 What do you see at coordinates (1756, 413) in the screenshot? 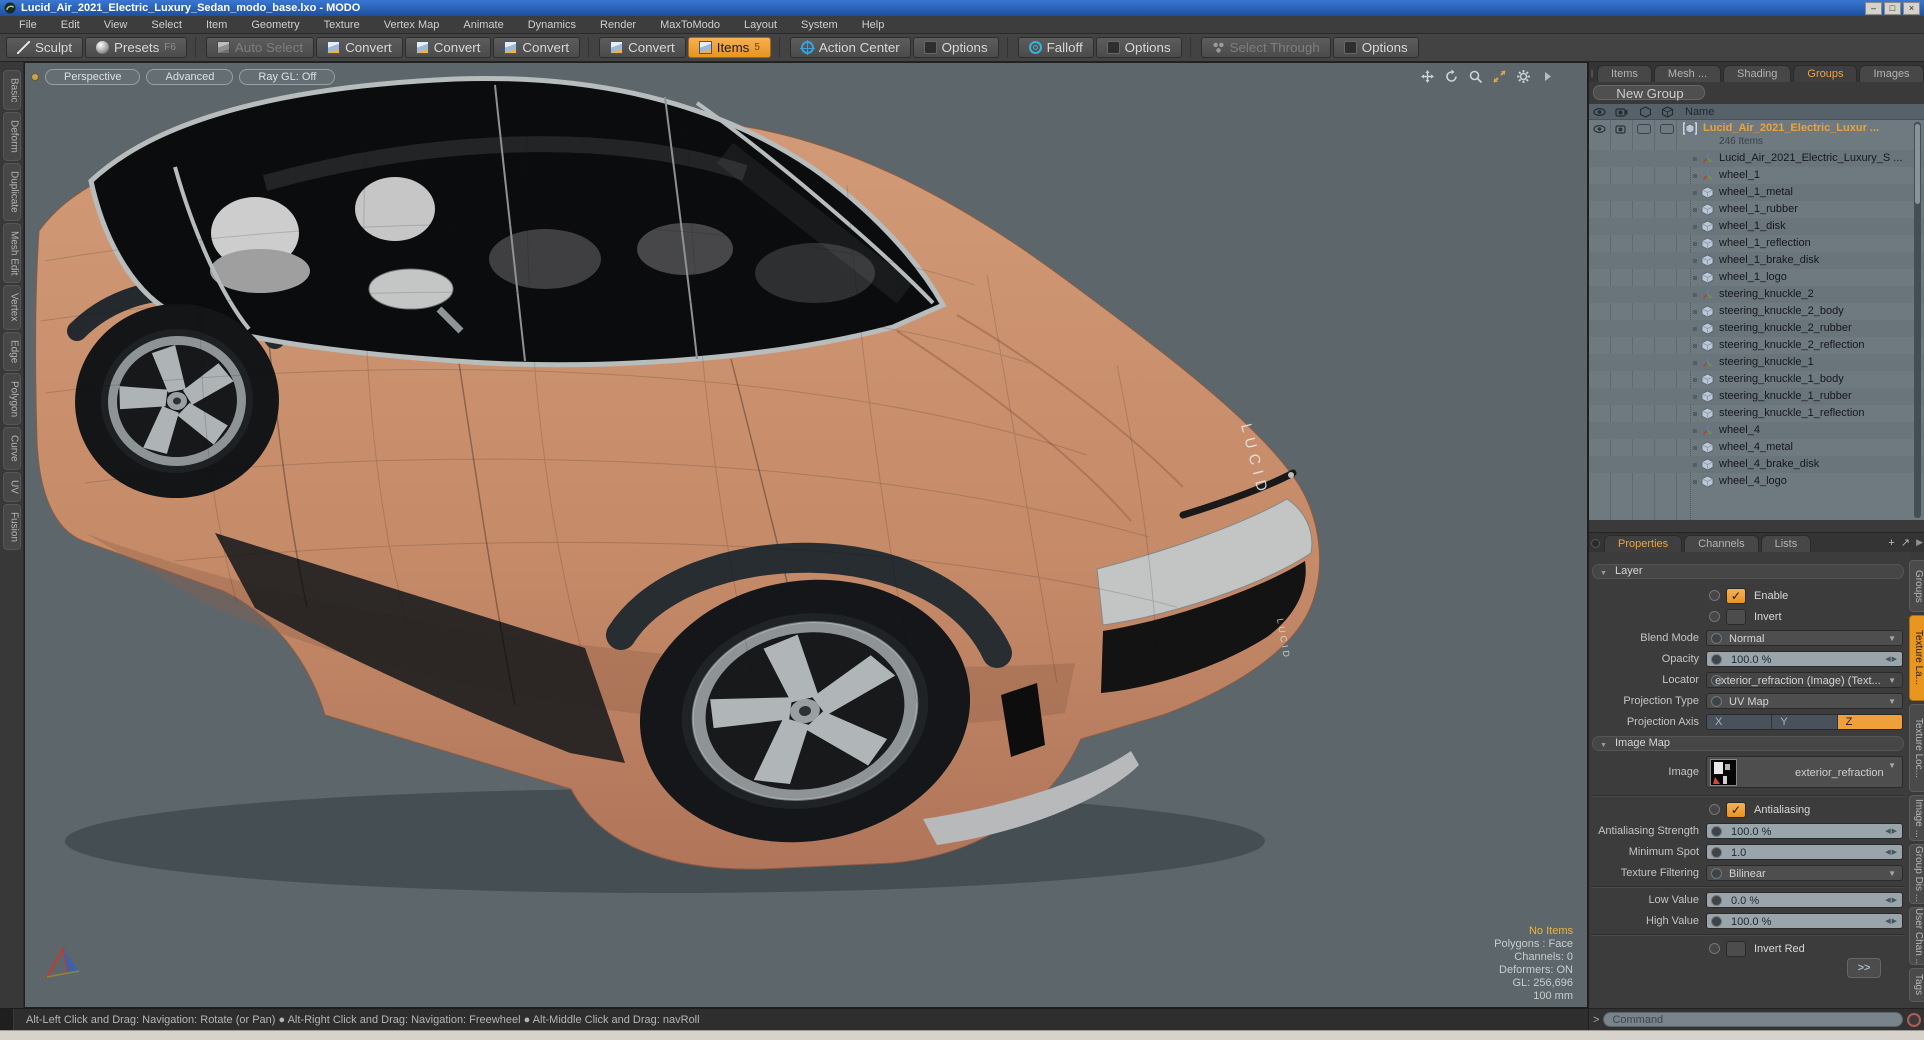
I see `tree-item: steering_knuckle_1_reflection` at bounding box center [1756, 413].